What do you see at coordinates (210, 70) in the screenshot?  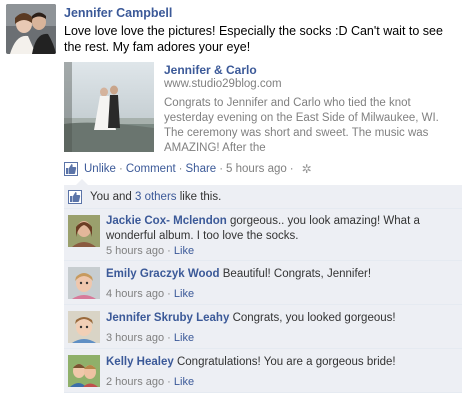 I see `shared-link-title: Jennifer & Carlo` at bounding box center [210, 70].